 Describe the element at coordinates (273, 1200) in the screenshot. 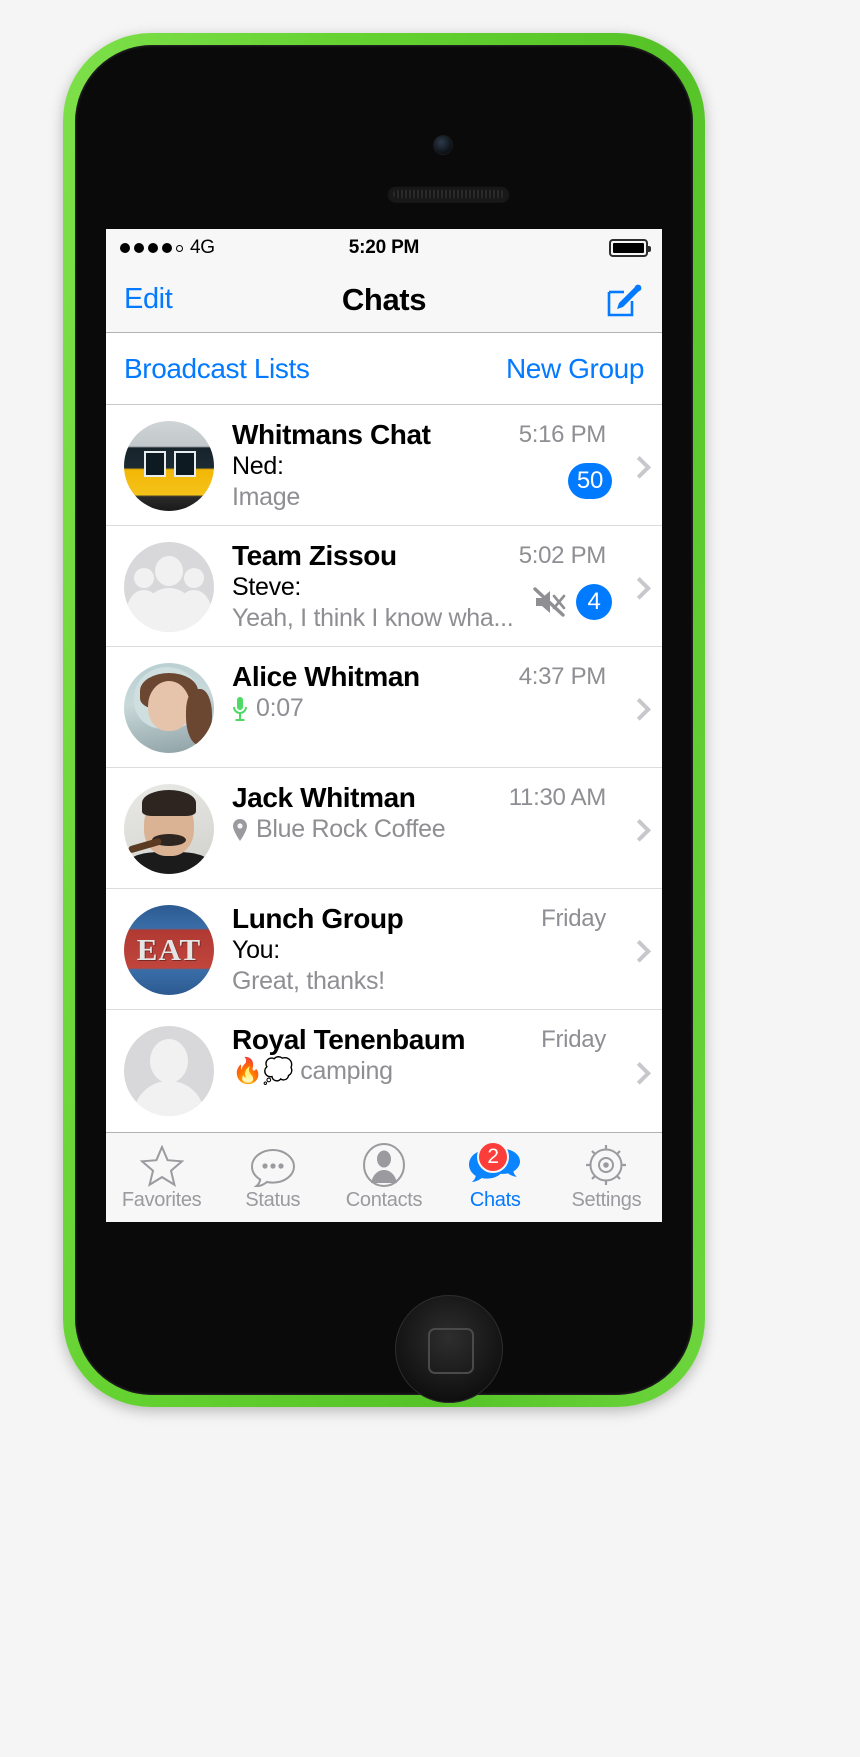

I see `tab-label: Status` at that location.